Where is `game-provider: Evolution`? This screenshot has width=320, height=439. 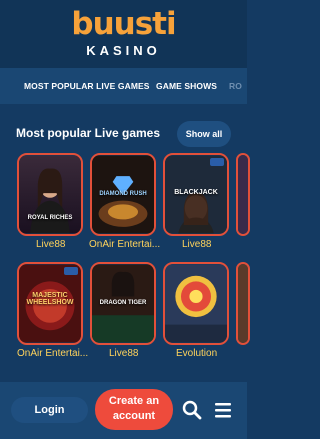 game-provider: Evolution is located at coordinates (197, 353).